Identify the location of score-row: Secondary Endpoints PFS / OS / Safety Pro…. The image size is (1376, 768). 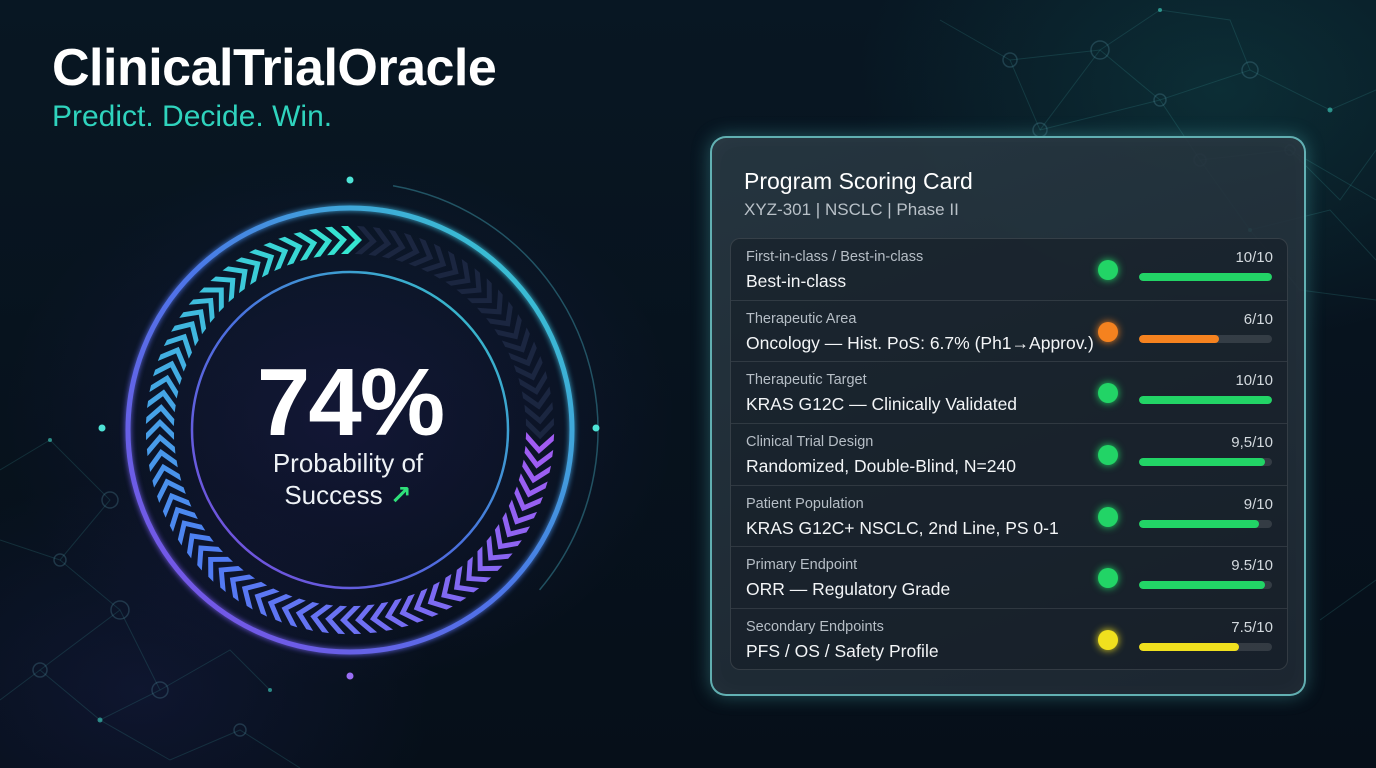
(1009, 639).